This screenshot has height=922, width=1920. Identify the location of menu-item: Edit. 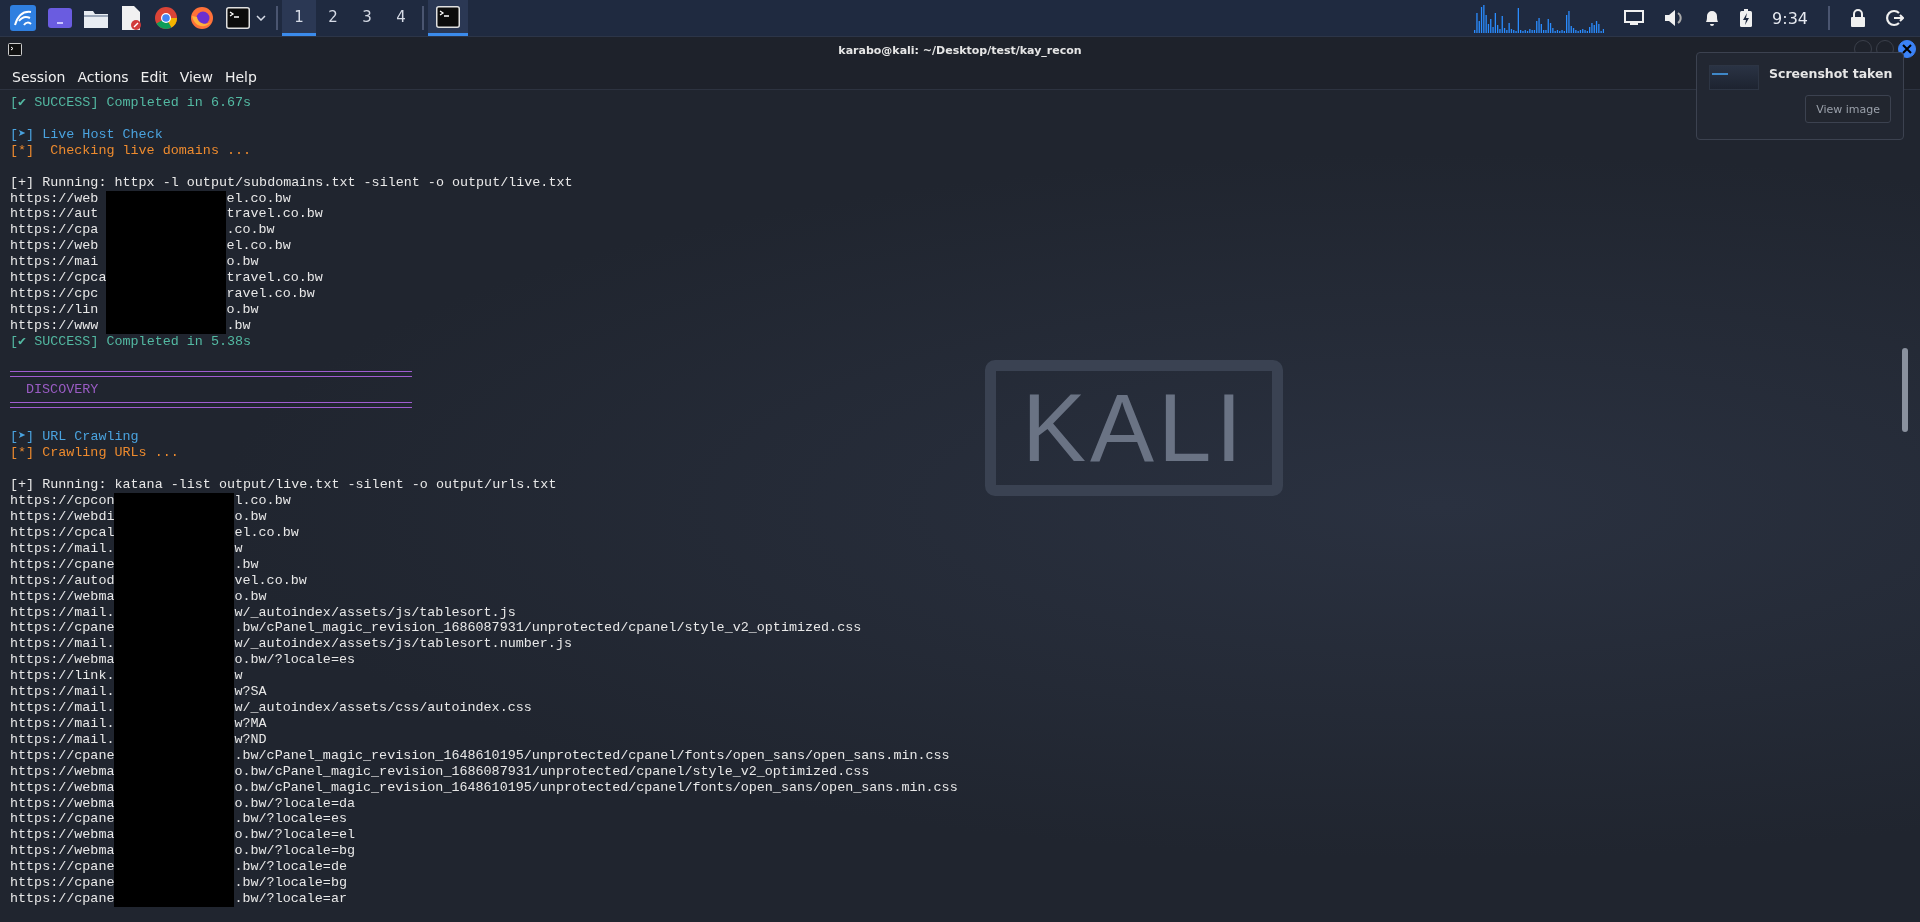
(154, 76).